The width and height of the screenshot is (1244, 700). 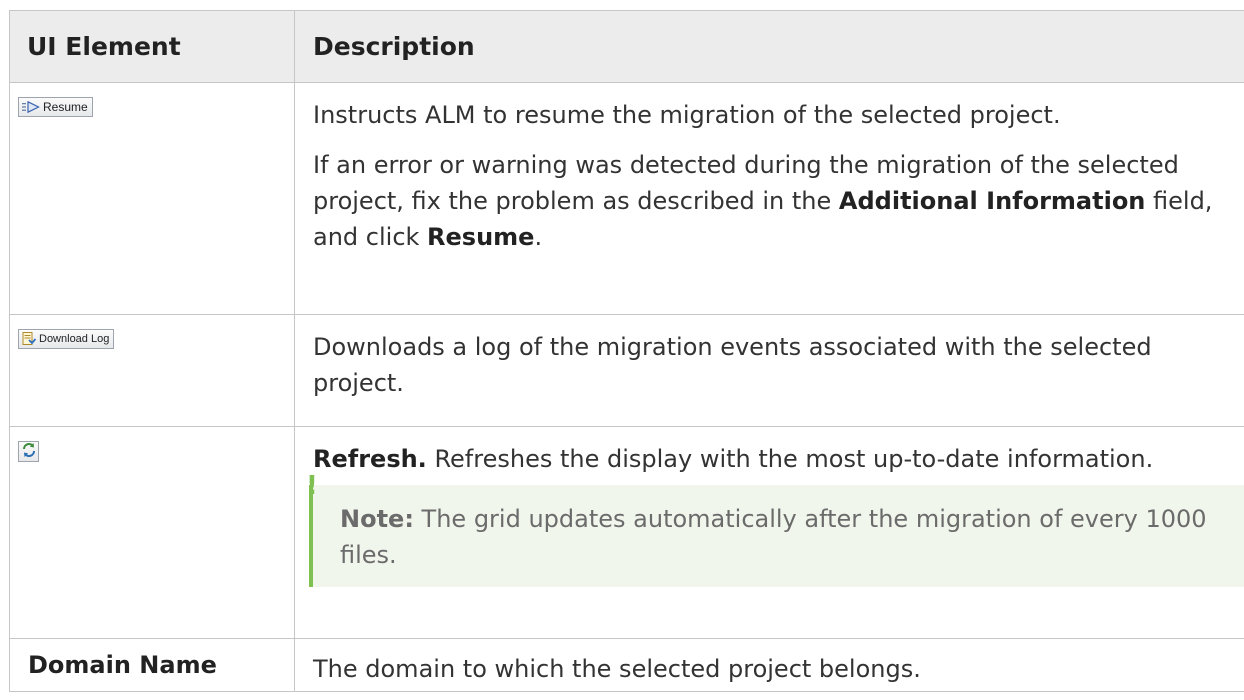 What do you see at coordinates (152, 198) in the screenshot?
I see `ui-element-cell: Resume` at bounding box center [152, 198].